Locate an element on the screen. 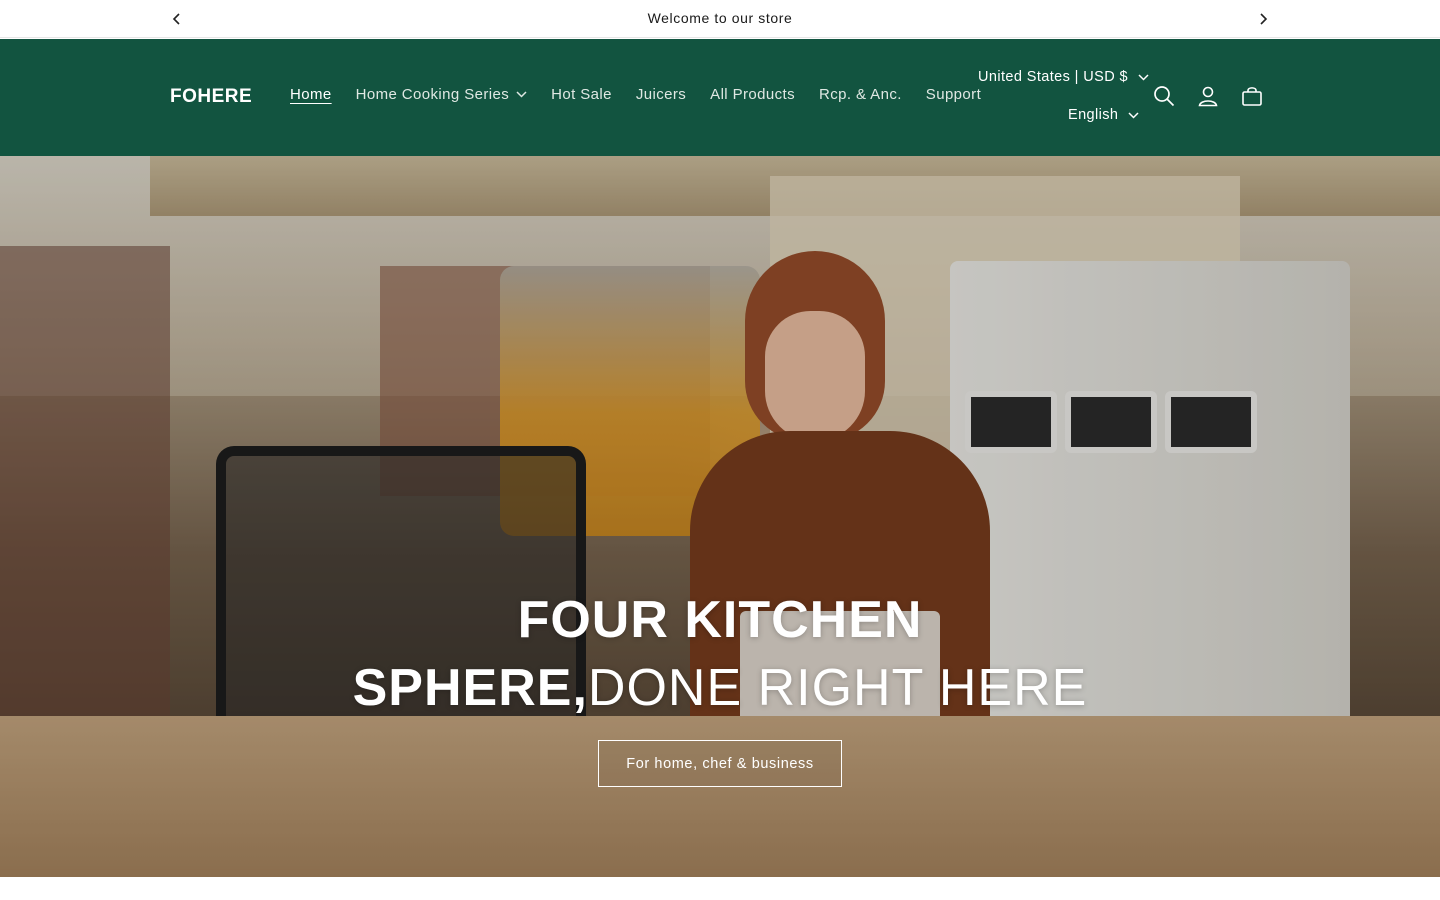  announcement-message: Welcome to our store is located at coordinates (720, 18).